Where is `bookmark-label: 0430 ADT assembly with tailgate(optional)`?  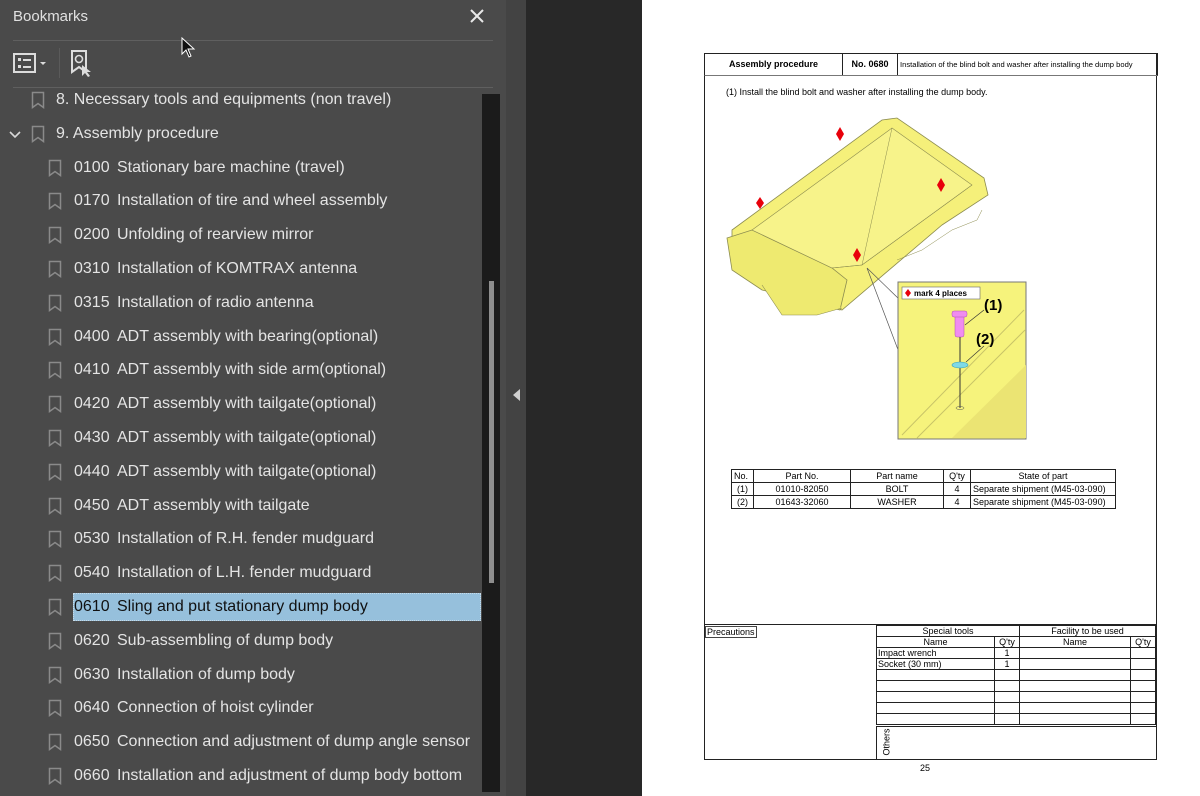
bookmark-label: 0430 ADT assembly with tailgate(optional) is located at coordinates (225, 438).